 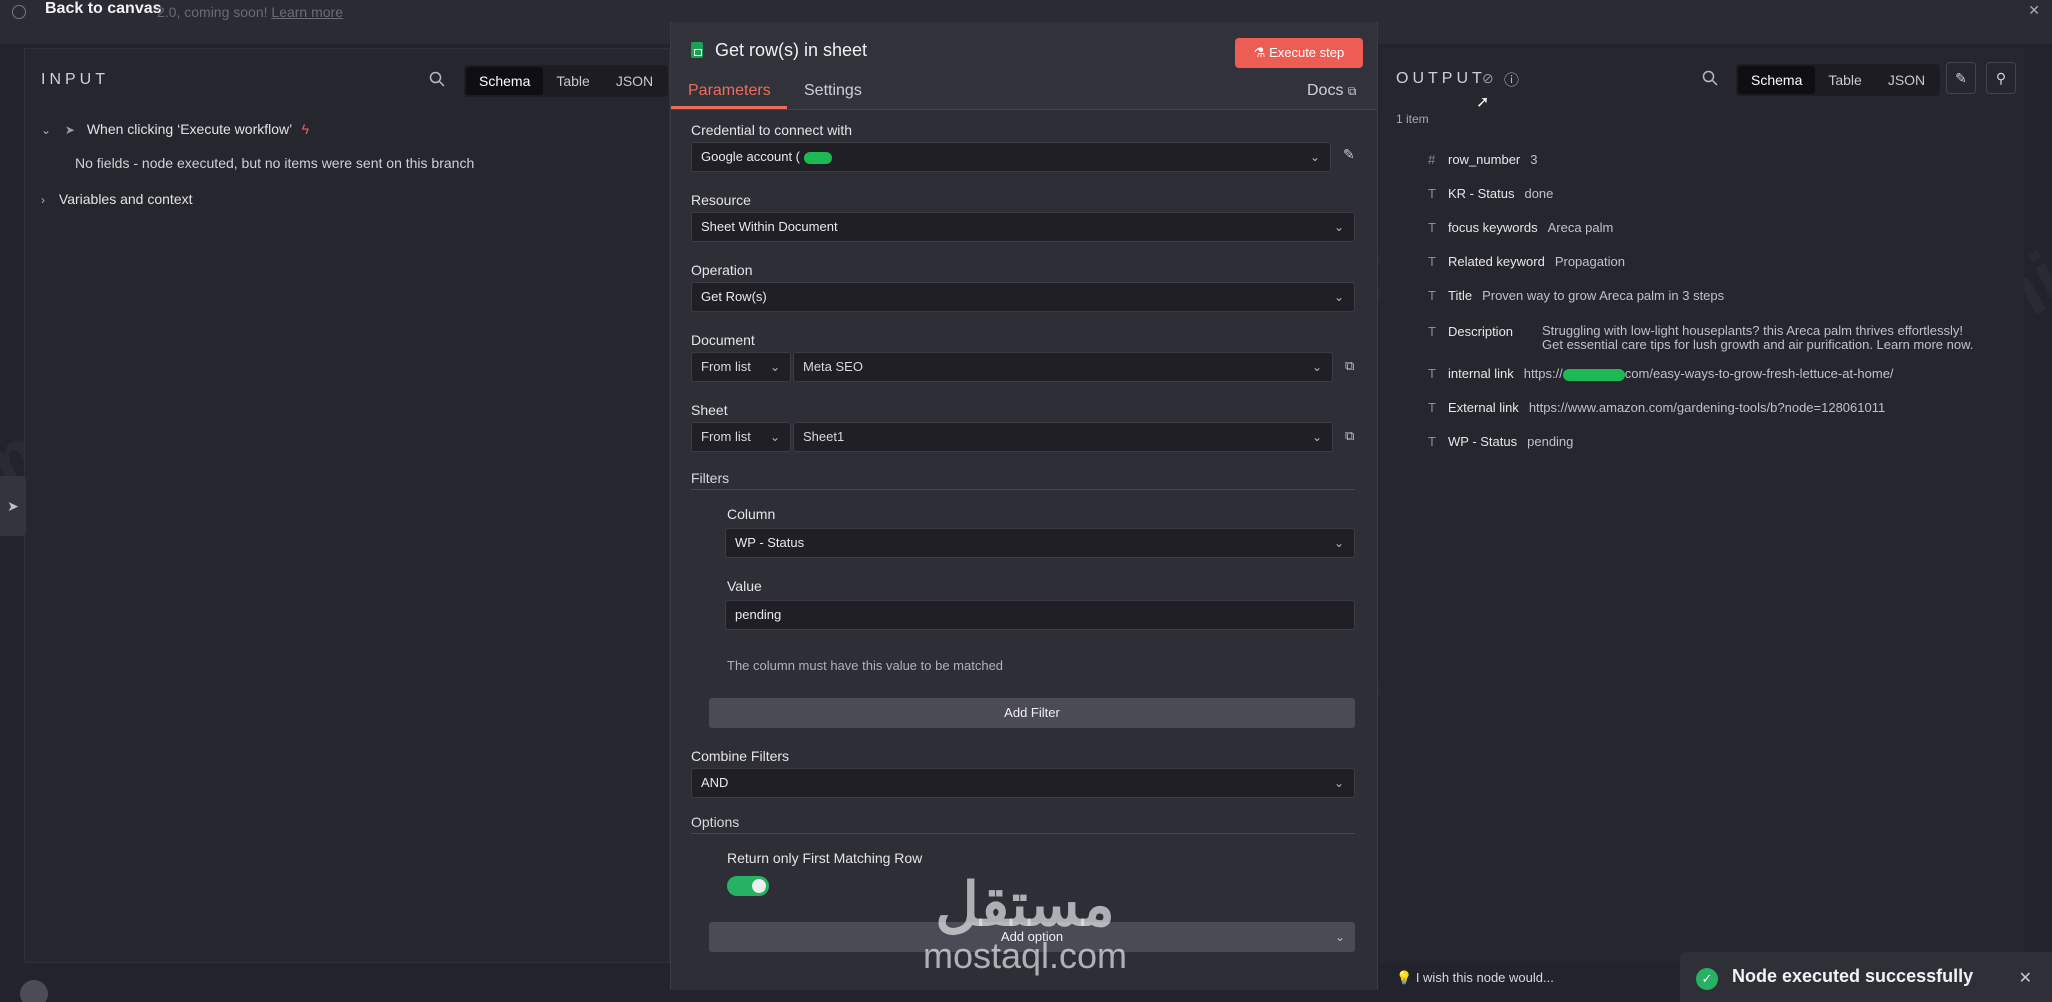 I want to click on learn-more-link: Learn more, so click(x=307, y=12).